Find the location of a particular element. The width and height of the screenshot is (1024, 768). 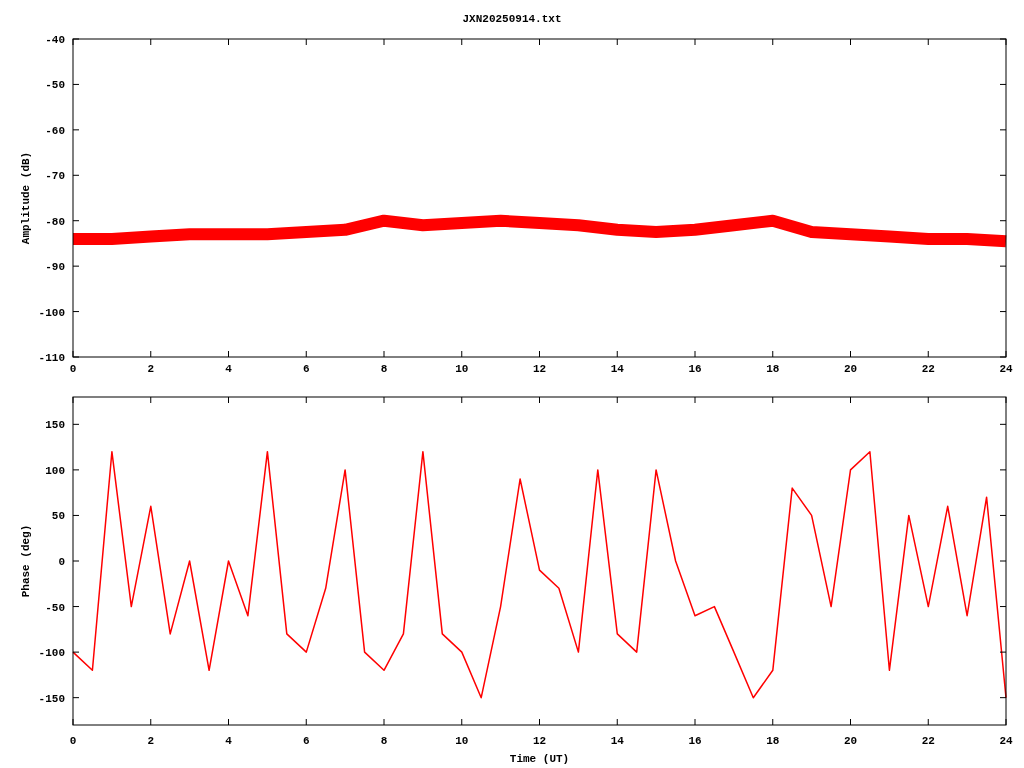

y-tick-label: -40 is located at coordinates (55, 40).